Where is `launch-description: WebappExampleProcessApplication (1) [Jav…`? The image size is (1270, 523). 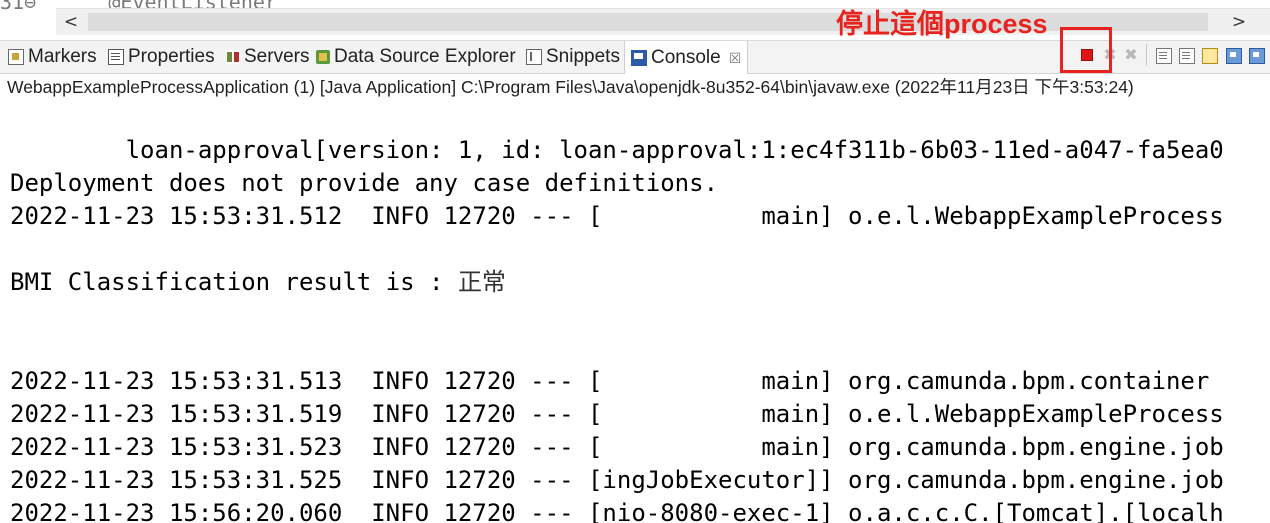
launch-description: WebappExampleProcessApplication (1) [Jav… is located at coordinates (570, 87).